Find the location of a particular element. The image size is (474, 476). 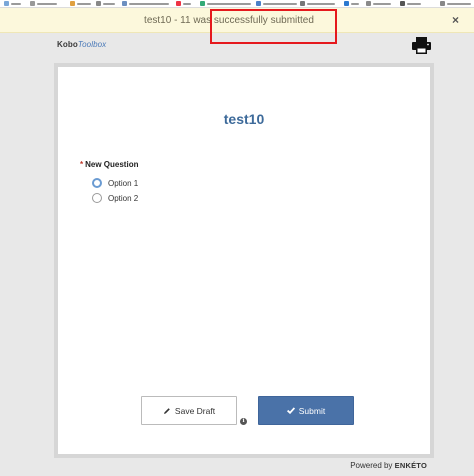

powered-by-text: Powered by is located at coordinates (371, 465).